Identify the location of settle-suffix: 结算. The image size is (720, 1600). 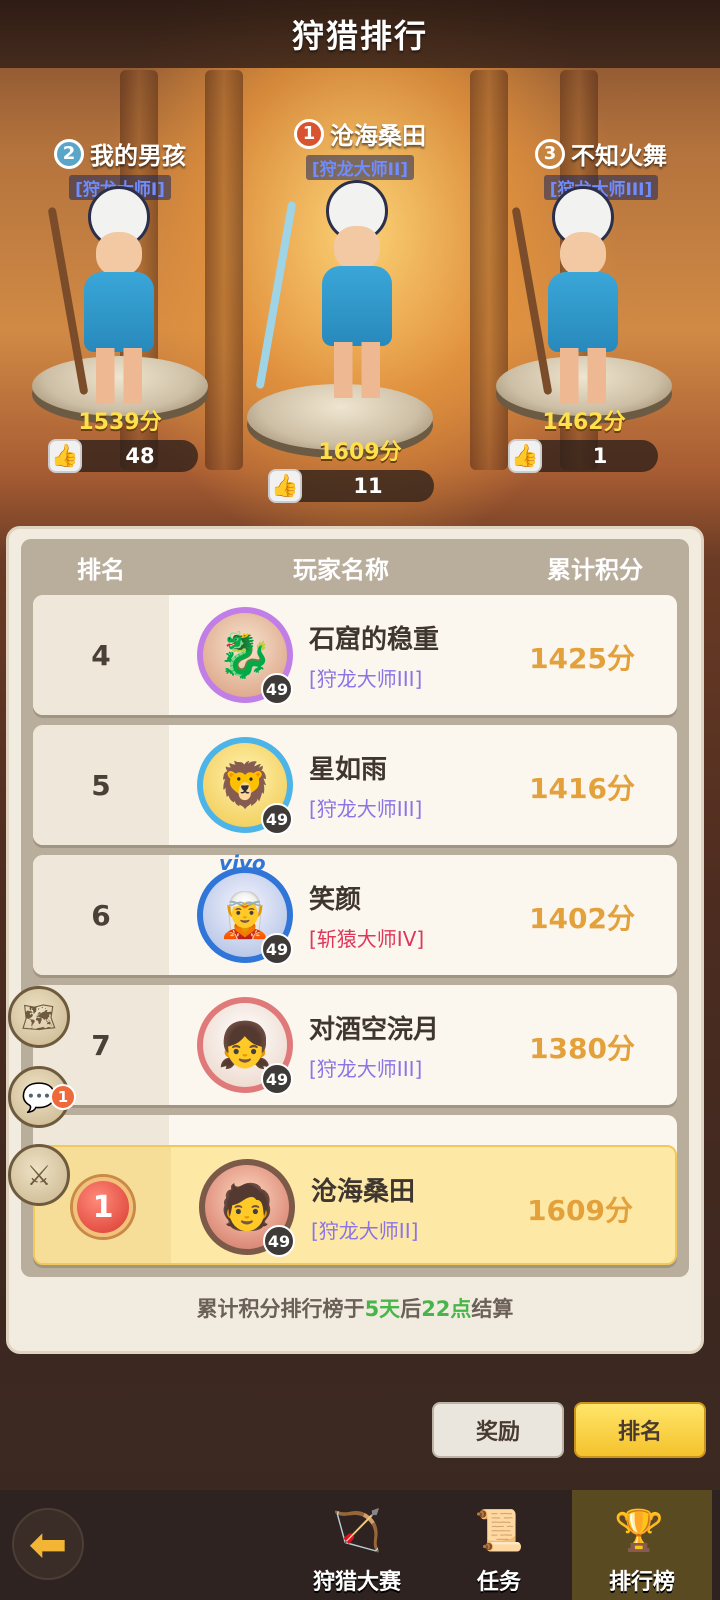
(492, 1309).